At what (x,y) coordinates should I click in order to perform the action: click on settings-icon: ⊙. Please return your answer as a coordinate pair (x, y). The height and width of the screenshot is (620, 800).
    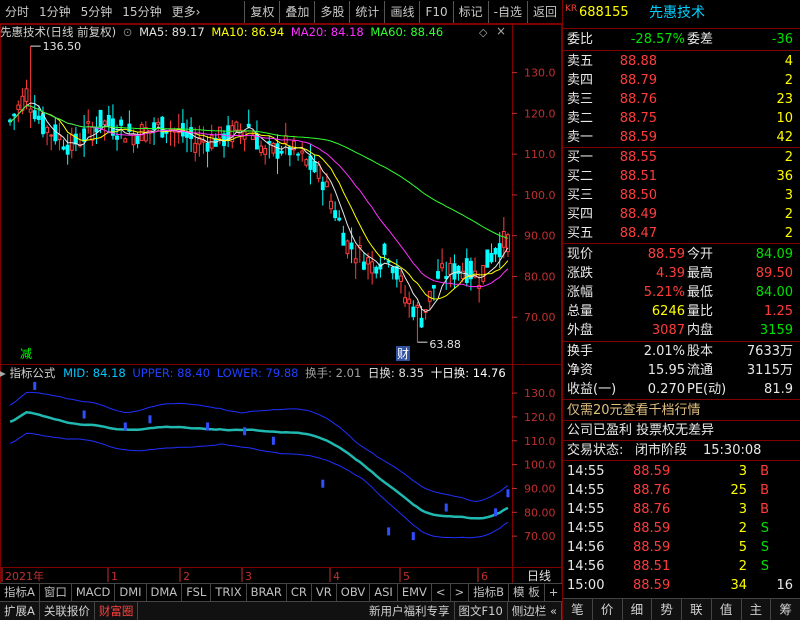
    Looking at the image, I should click on (128, 32).